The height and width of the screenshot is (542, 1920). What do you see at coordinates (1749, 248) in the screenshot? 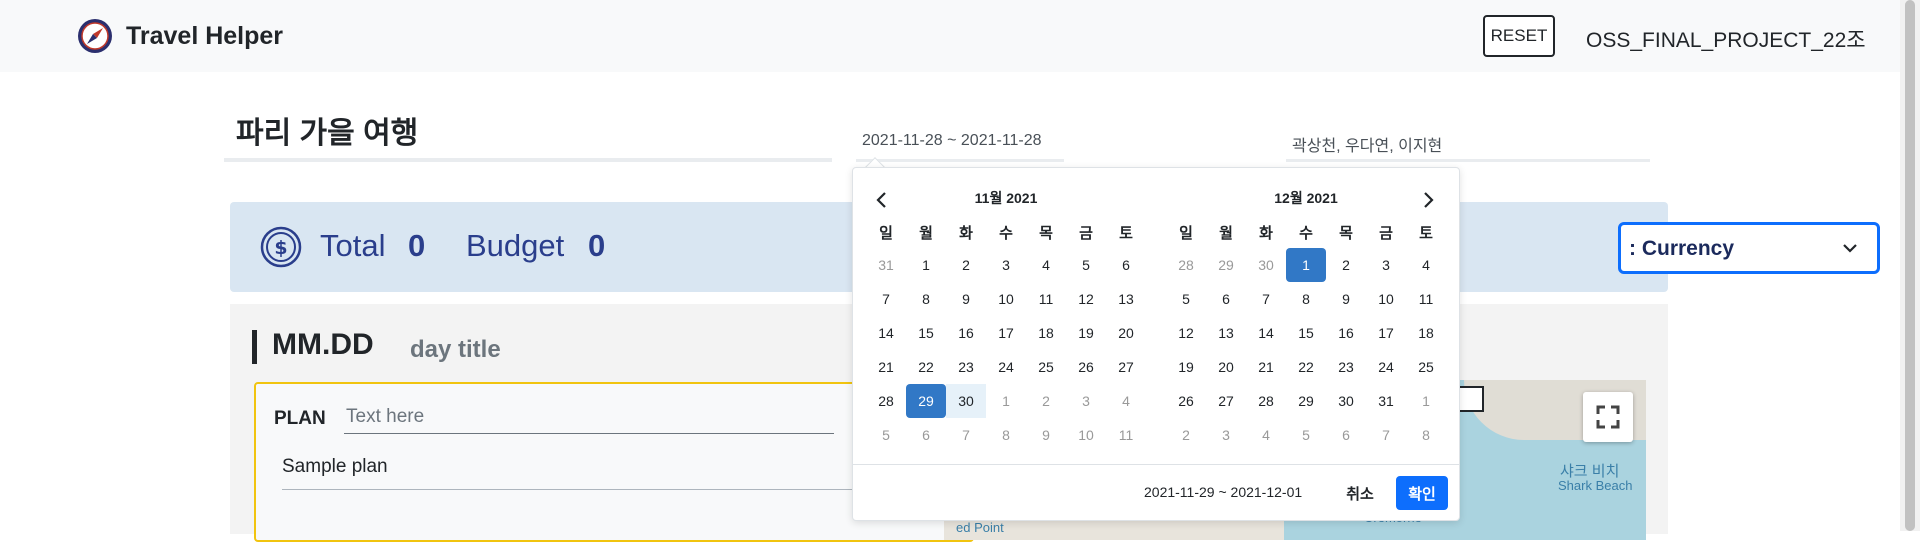
I see `currency-select: : Currency` at bounding box center [1749, 248].